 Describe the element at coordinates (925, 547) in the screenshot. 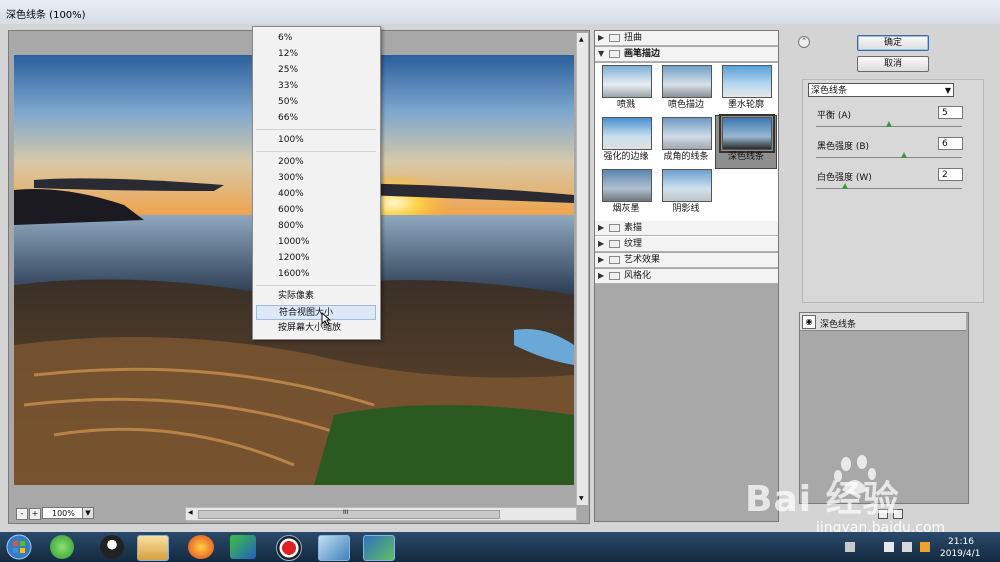

I see `tray-network-icon` at that location.